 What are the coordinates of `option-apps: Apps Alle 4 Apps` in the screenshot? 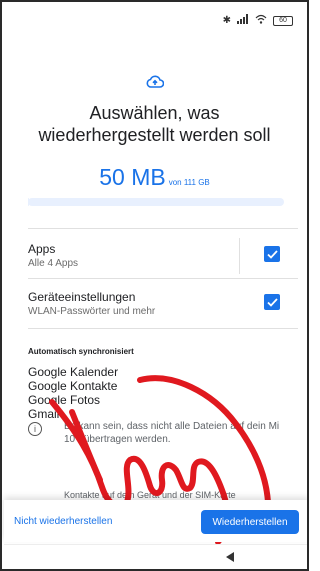 It's located at (163, 260).